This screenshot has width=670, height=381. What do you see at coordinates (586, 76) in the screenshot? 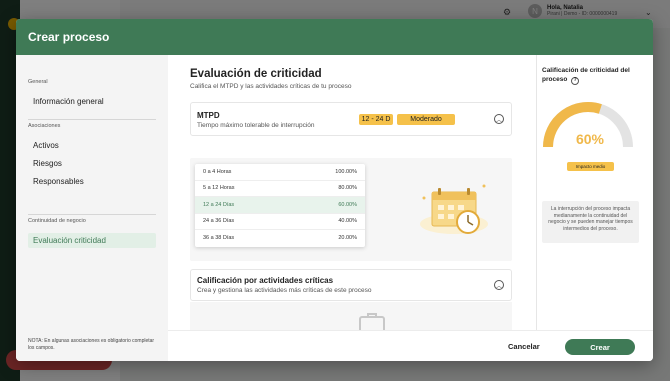
I see `criticality-title: Calificación de criticidad del proceso ?` at bounding box center [586, 76].